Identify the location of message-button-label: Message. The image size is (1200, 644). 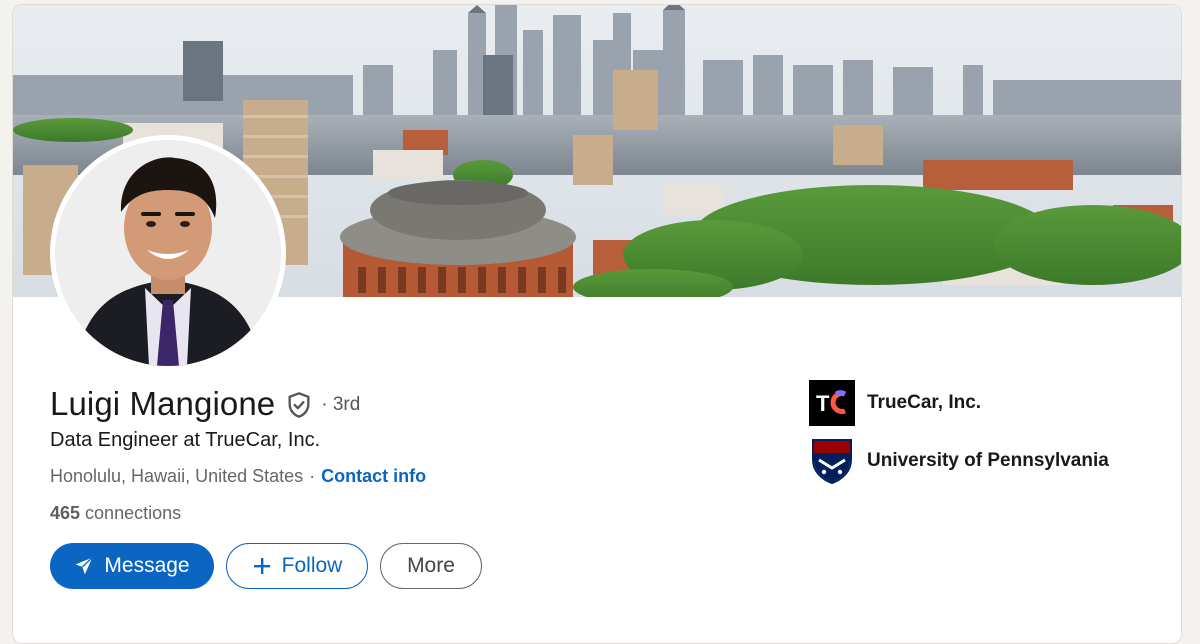
(147, 565).